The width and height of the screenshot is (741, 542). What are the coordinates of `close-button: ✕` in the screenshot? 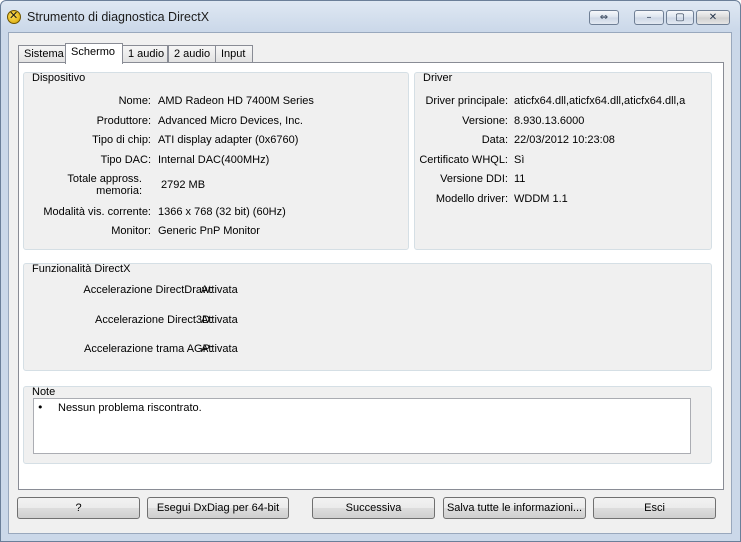 It's located at (713, 17).